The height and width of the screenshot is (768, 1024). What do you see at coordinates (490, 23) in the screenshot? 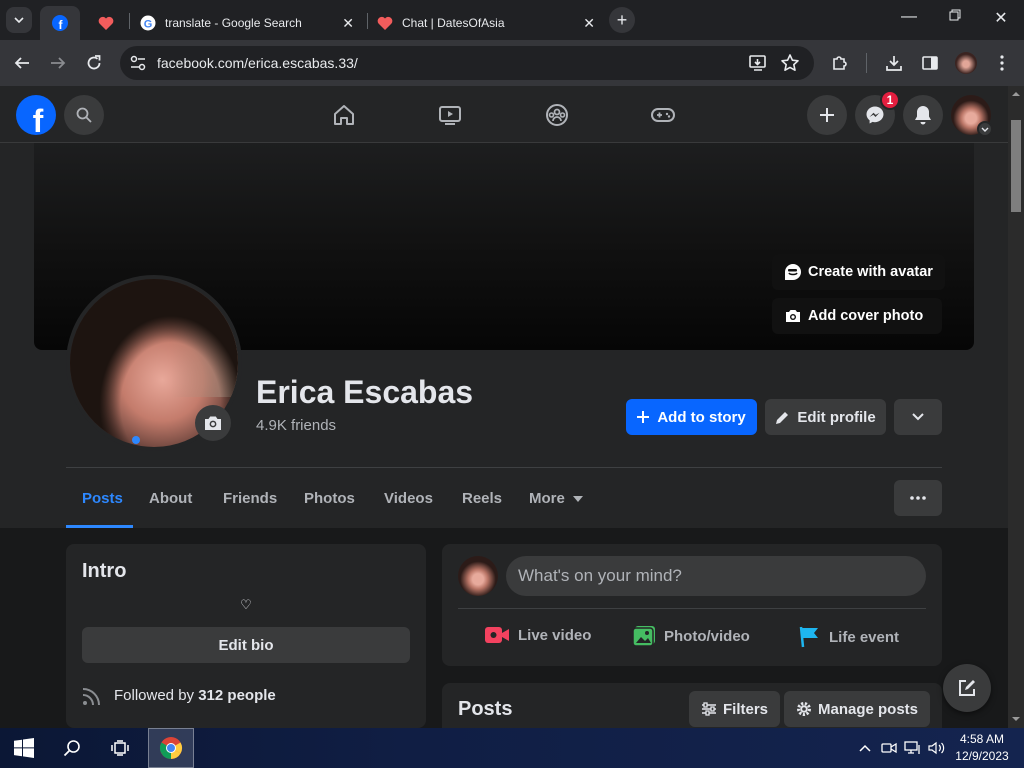
I see `tab-dates-of-asia: Chat | DatesOfAsia ✕` at bounding box center [490, 23].